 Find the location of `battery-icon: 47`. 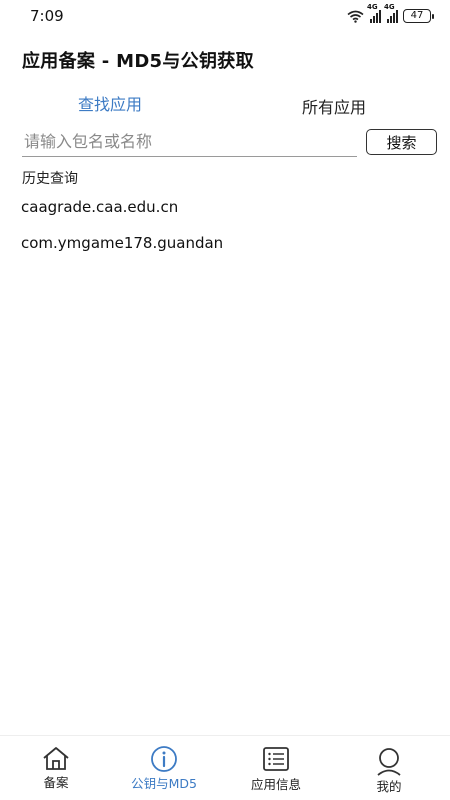

battery-icon: 47 is located at coordinates (418, 16).